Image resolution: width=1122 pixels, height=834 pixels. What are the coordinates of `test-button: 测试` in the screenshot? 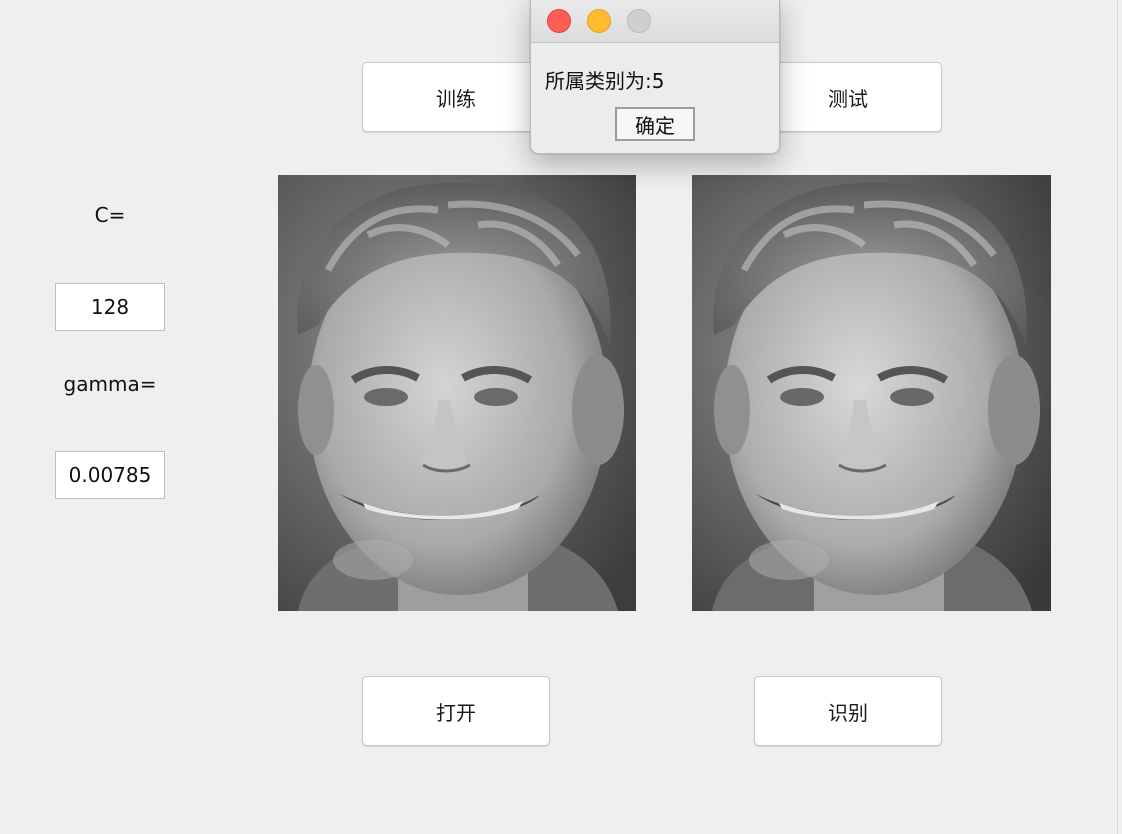 It's located at (848, 97).